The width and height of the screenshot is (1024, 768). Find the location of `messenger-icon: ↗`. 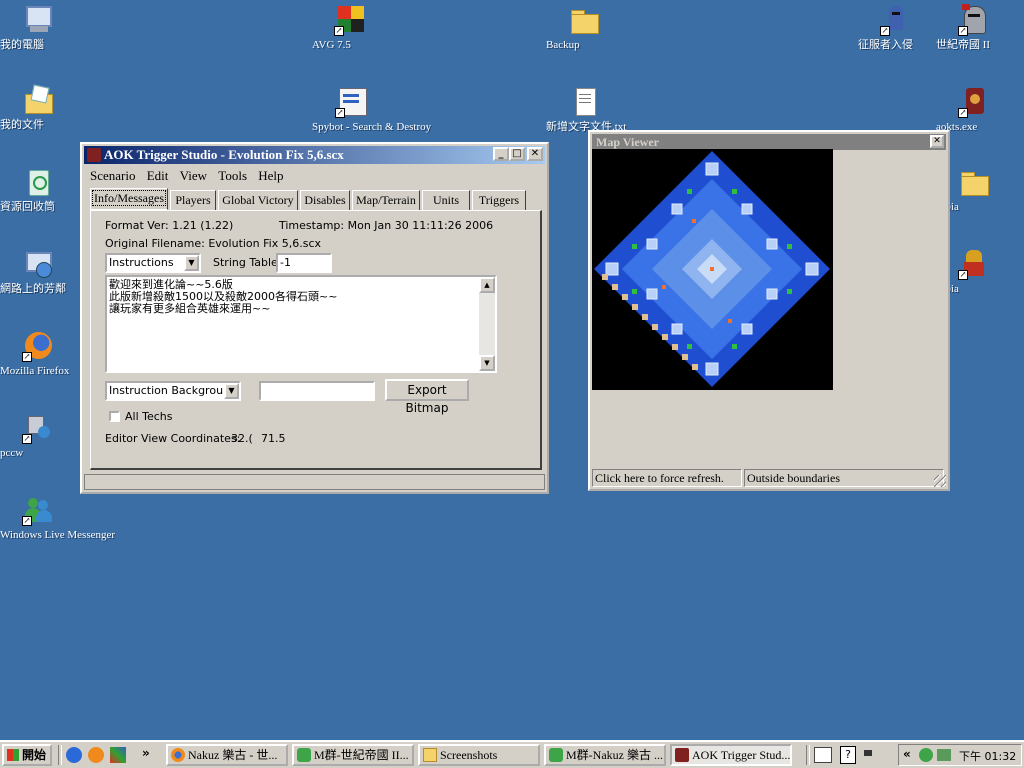

messenger-icon: ↗ is located at coordinates (38, 510).